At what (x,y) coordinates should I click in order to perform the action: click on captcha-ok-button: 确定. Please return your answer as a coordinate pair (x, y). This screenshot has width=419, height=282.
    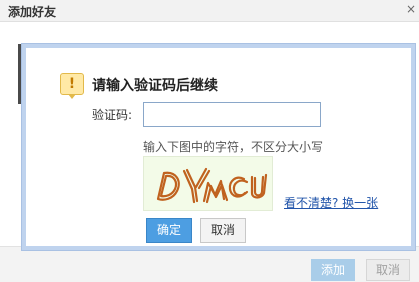
    Looking at the image, I should click on (169, 230).